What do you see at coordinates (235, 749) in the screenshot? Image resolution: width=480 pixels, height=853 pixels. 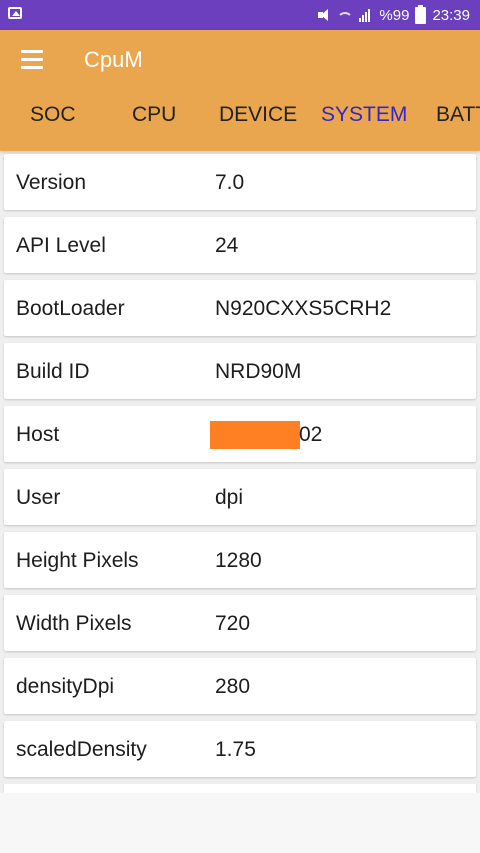 I see `property-value: 1.75` at bounding box center [235, 749].